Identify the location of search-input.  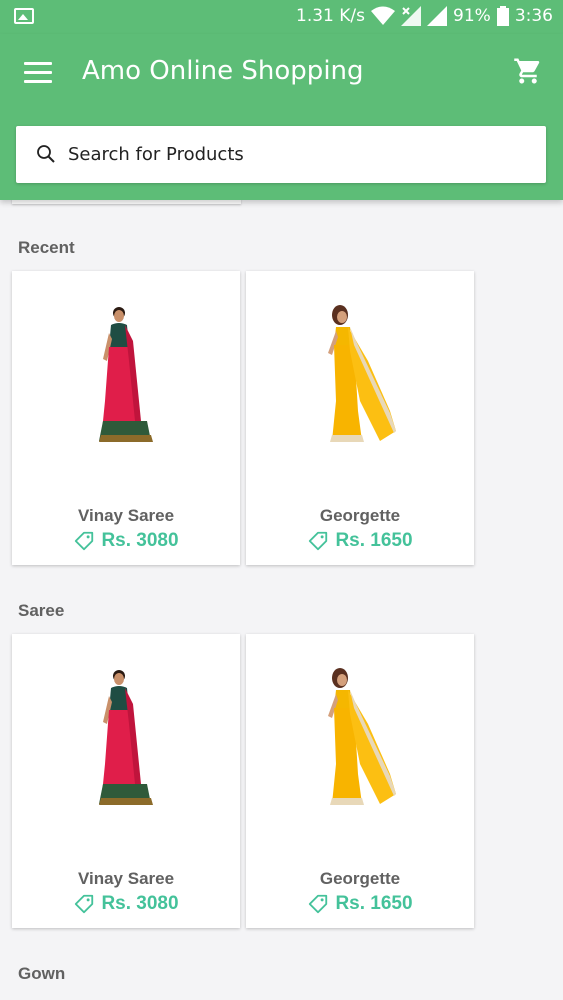
(298, 154).